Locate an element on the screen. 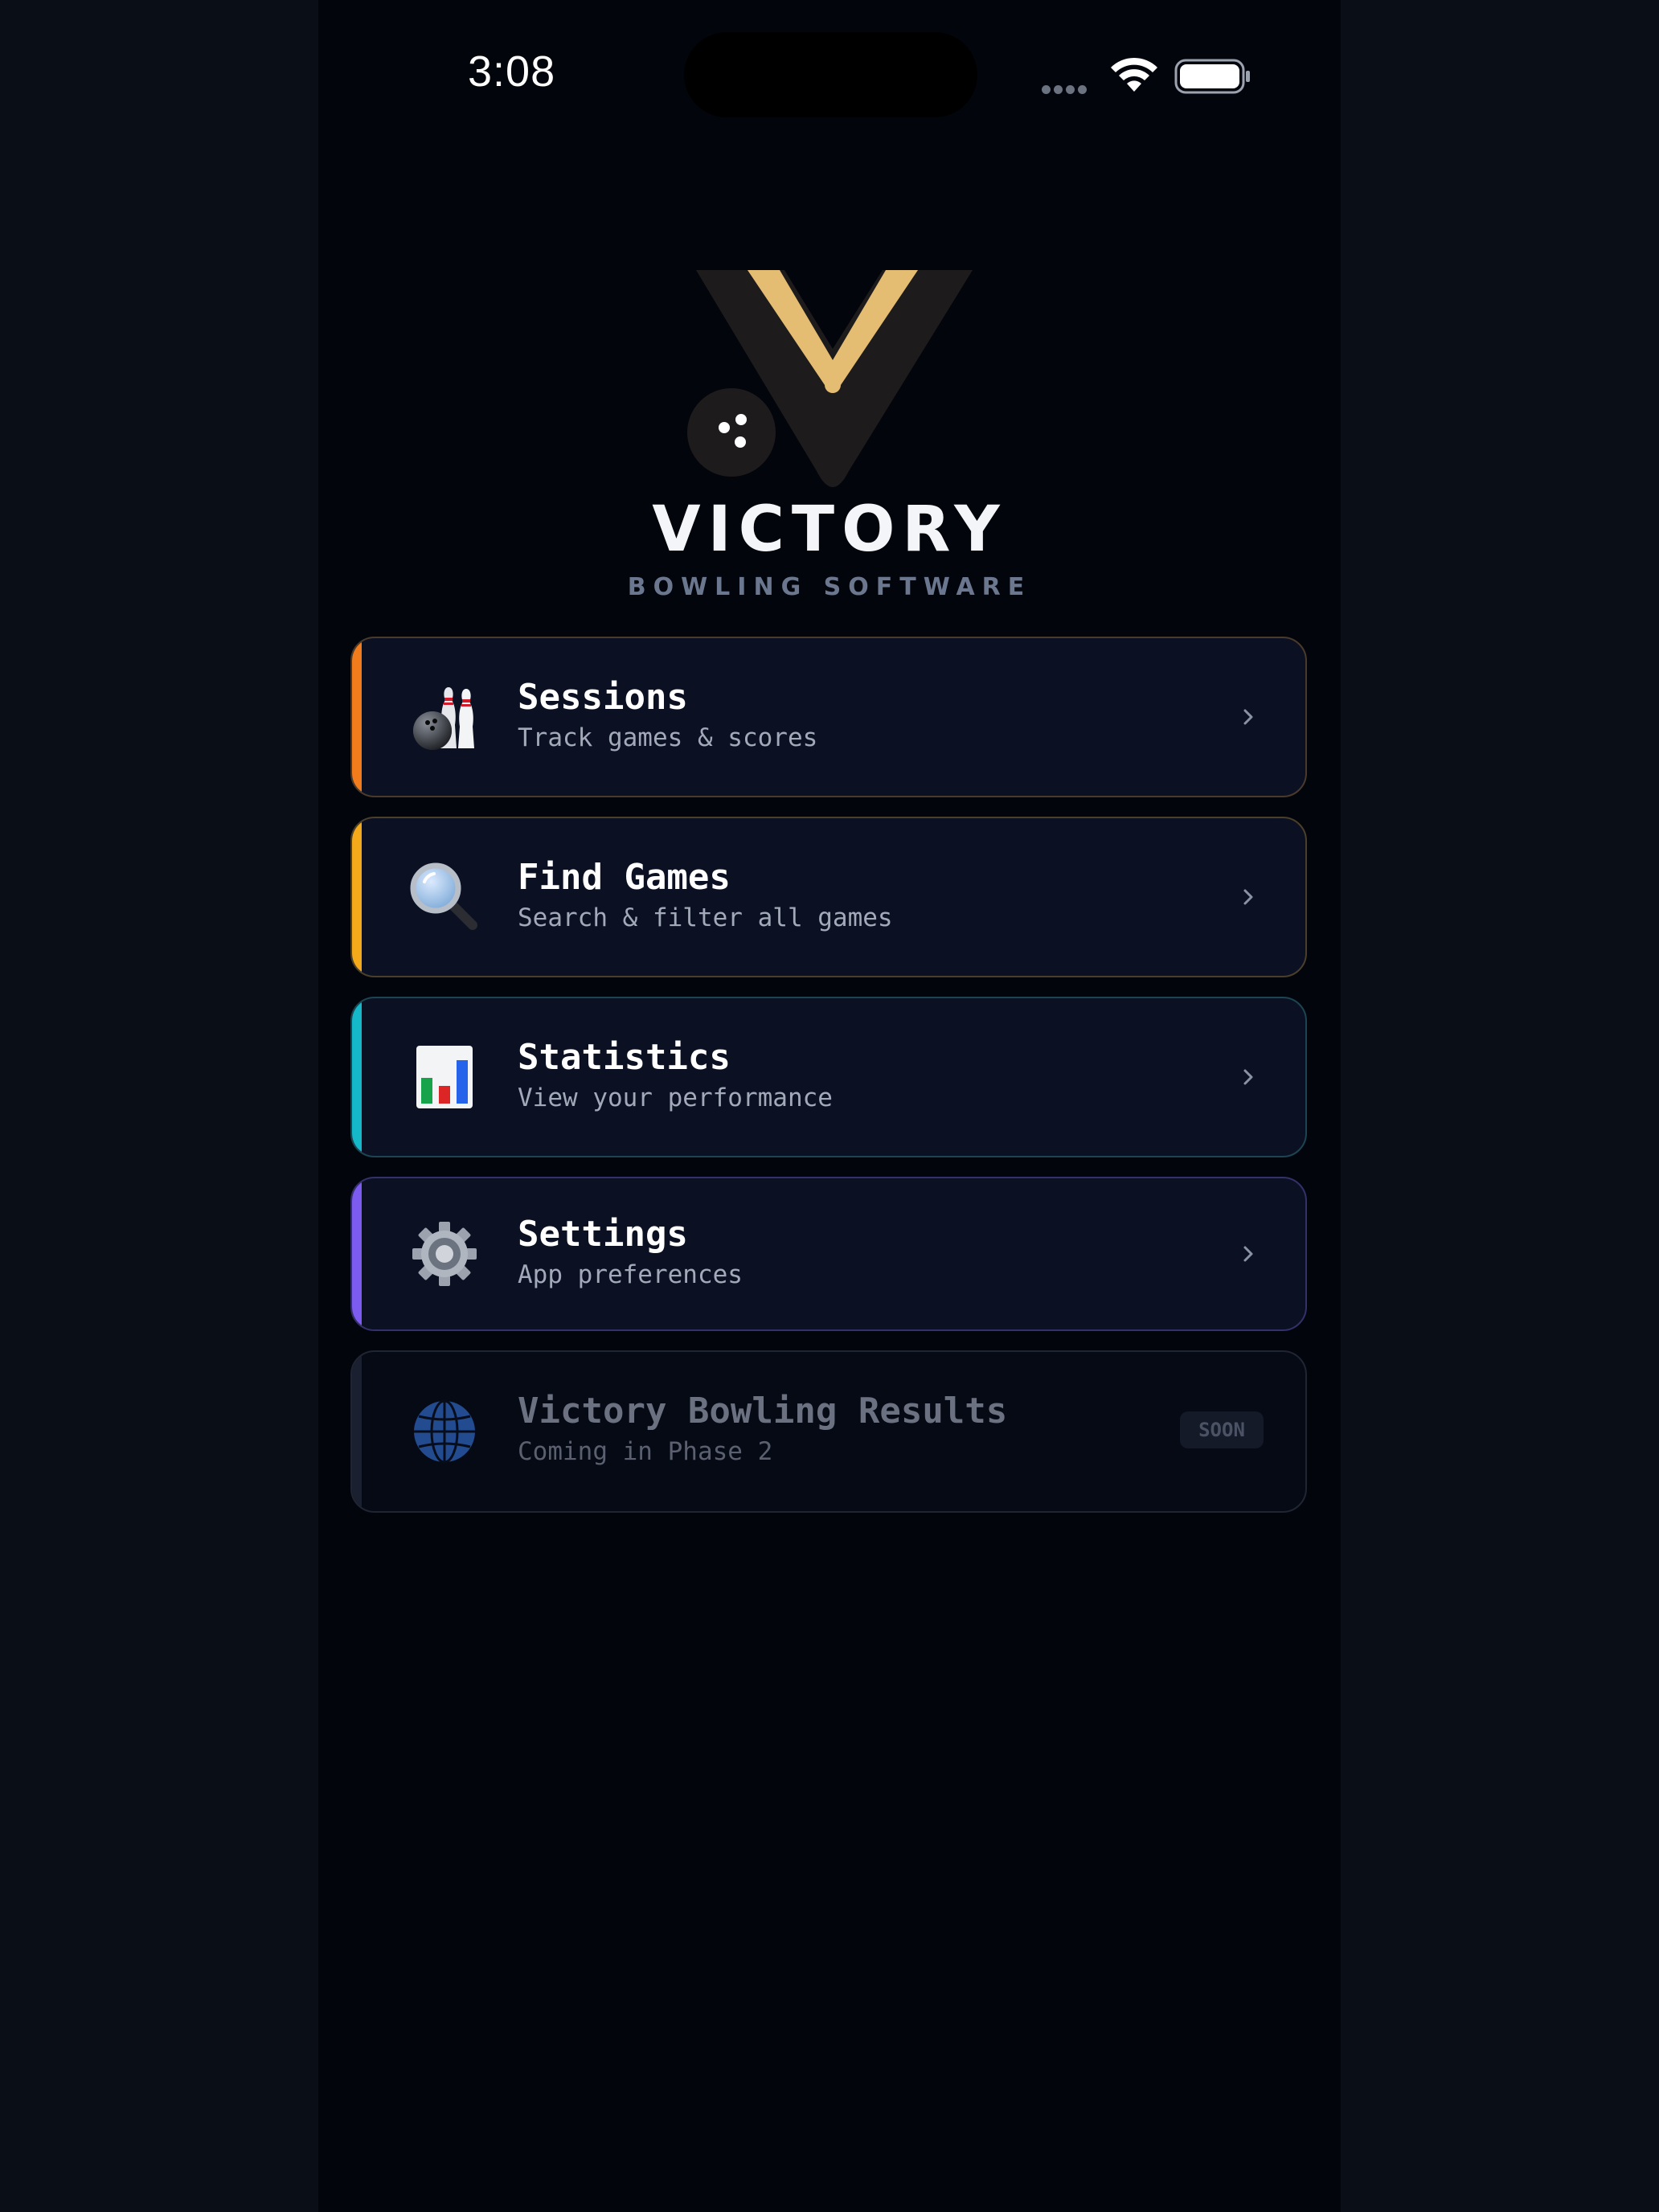 This screenshot has height=2212, width=1659. soon-badge: SOON is located at coordinates (1222, 1429).